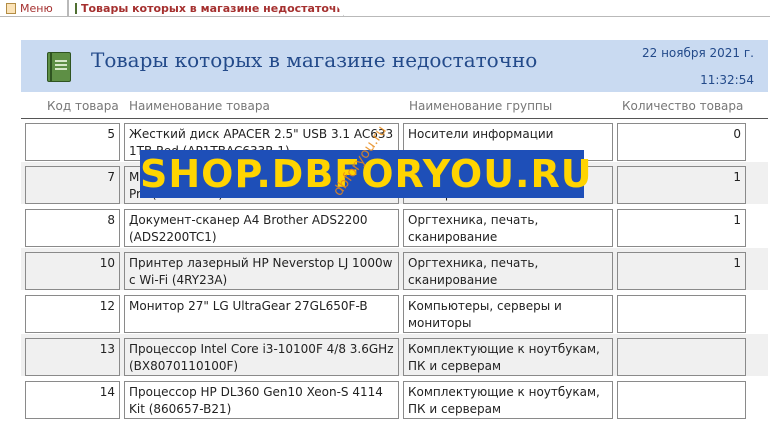  I want to click on tab-menu-label: Меню, so click(36, 8).